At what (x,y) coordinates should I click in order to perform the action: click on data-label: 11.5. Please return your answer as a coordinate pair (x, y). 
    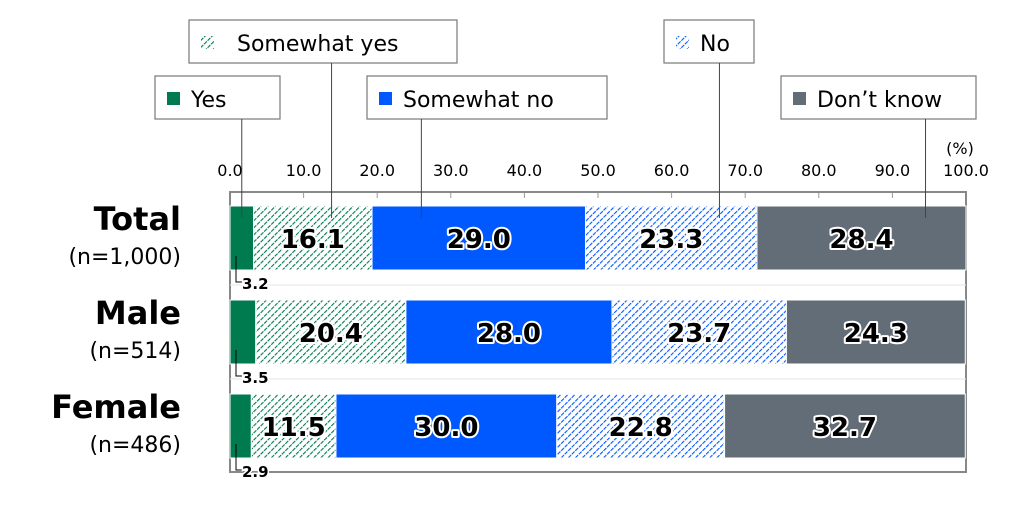
    Looking at the image, I should click on (294, 428).